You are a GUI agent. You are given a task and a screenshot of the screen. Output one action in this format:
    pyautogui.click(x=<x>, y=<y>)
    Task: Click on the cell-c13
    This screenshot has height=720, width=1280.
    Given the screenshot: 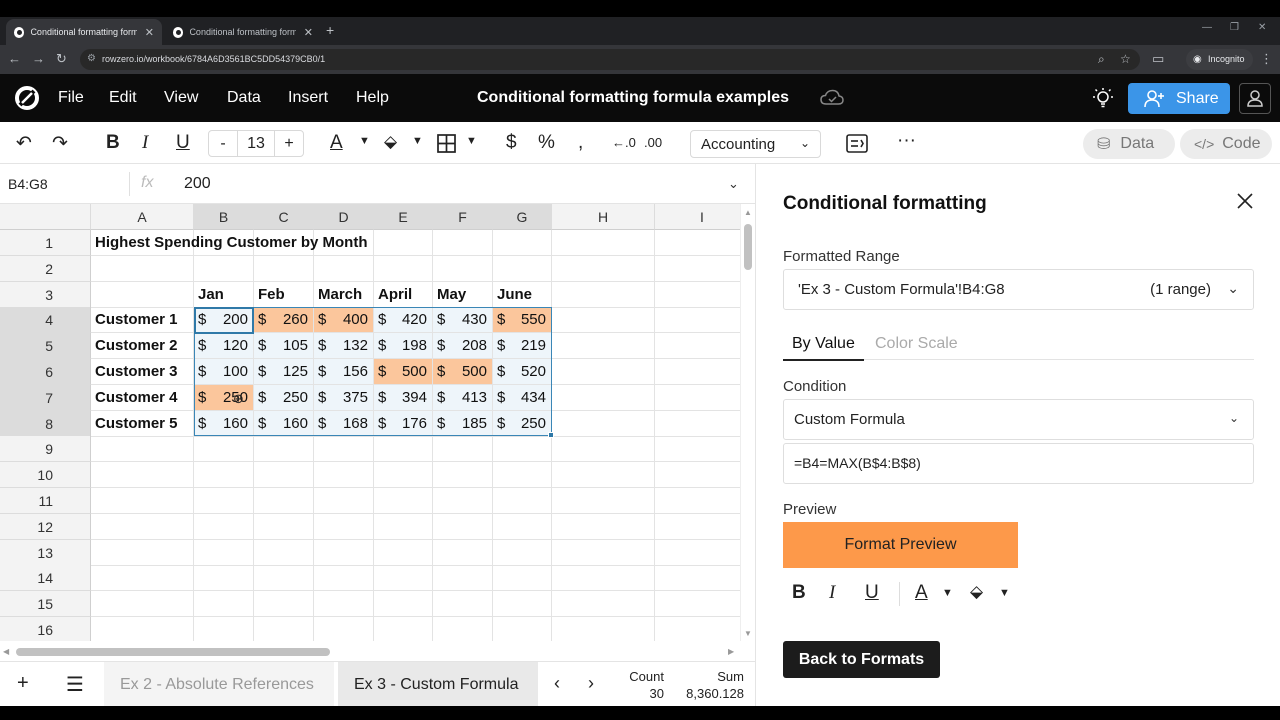 What is the action you would take?
    pyautogui.click(x=284, y=552)
    